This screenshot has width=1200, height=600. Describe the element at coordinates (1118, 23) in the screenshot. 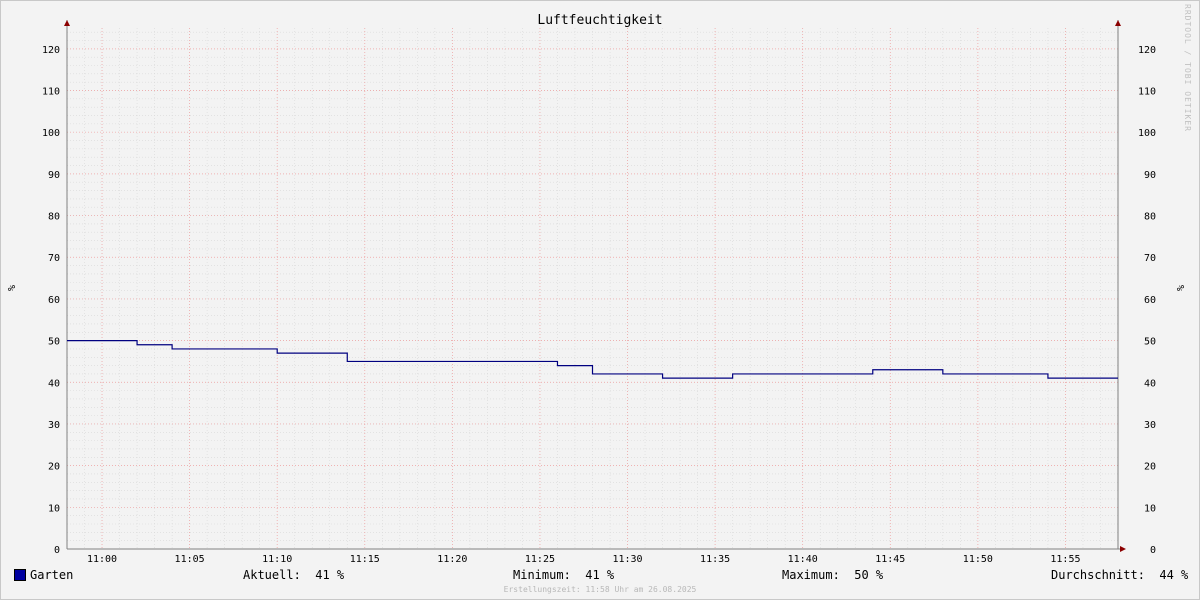

I see `y-axis-right-arrow` at that location.